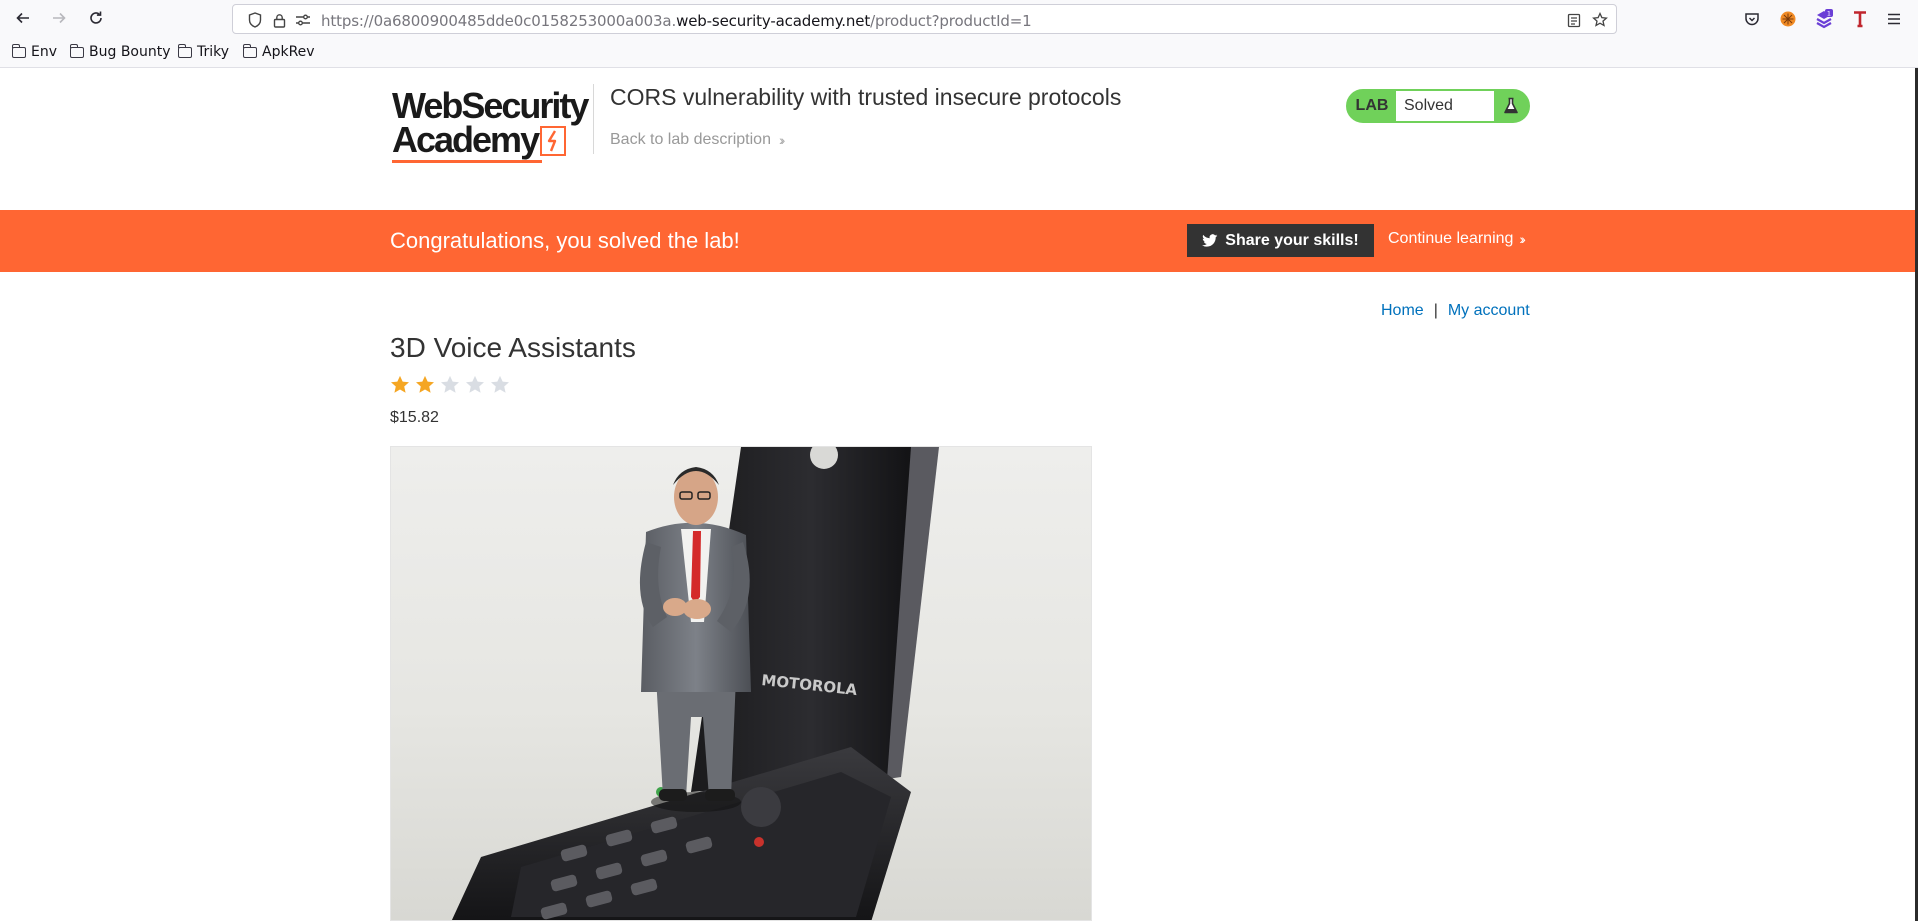 This screenshot has height=921, width=1918. Describe the element at coordinates (1402, 311) in the screenshot. I see `home-link: Home` at that location.